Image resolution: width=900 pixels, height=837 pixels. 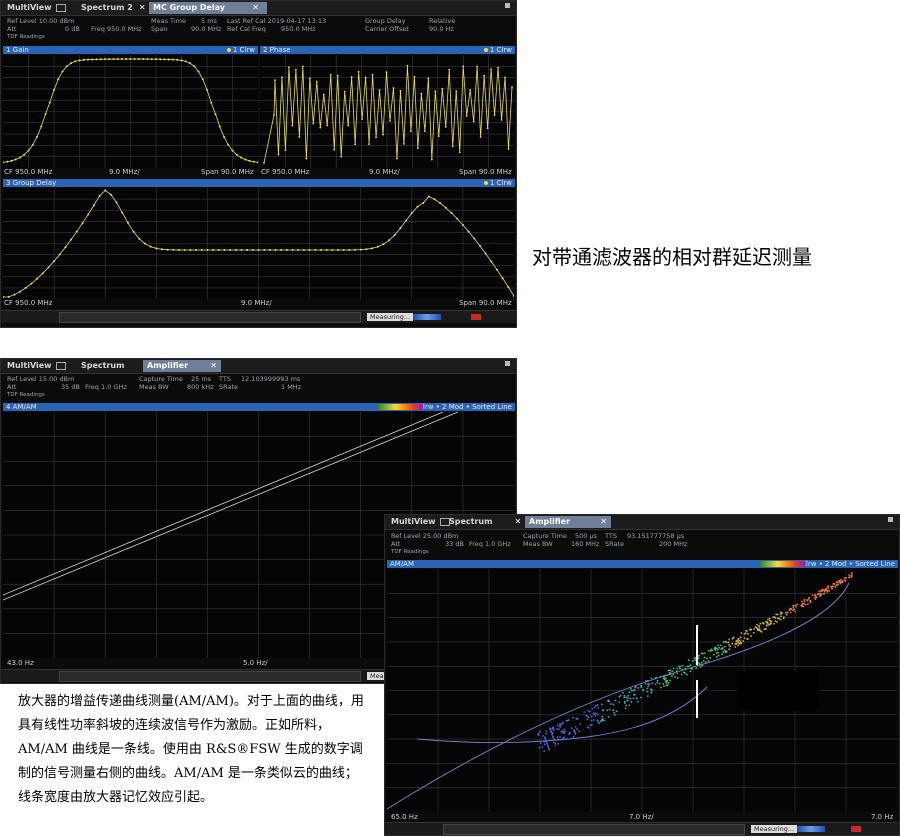 What do you see at coordinates (271, 379) in the screenshot?
I see `tts-value: 12.103999993 ms` at bounding box center [271, 379].